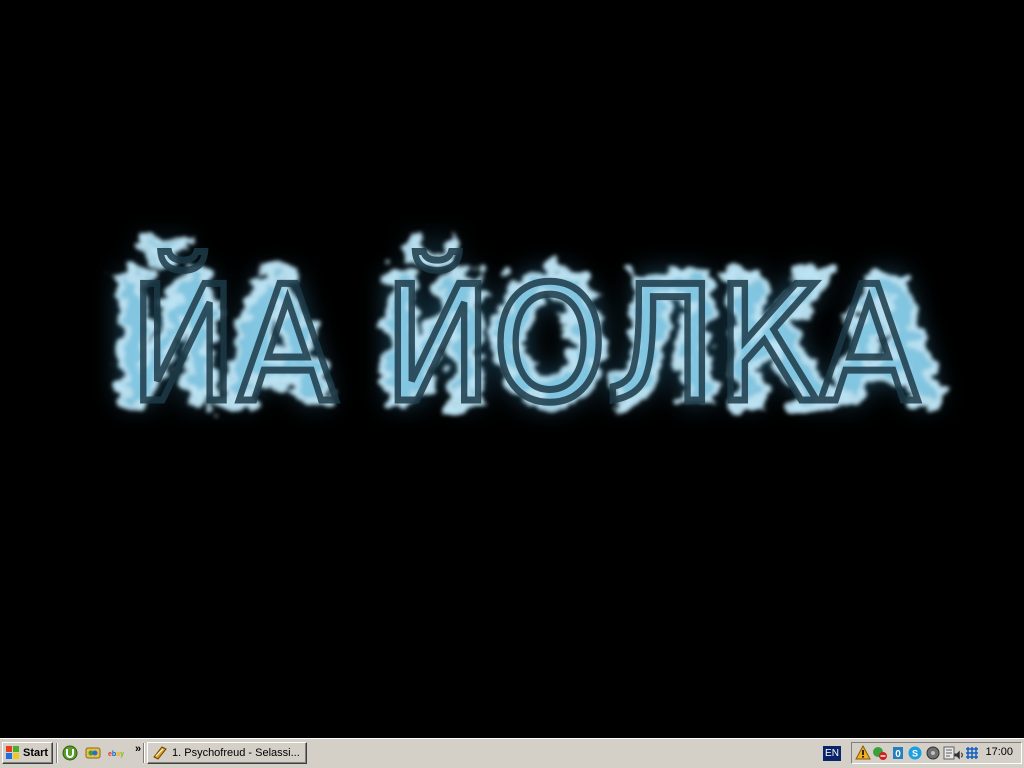 This screenshot has width=1024, height=768. Describe the element at coordinates (70, 753) in the screenshot. I see `utorrent-icon` at that location.